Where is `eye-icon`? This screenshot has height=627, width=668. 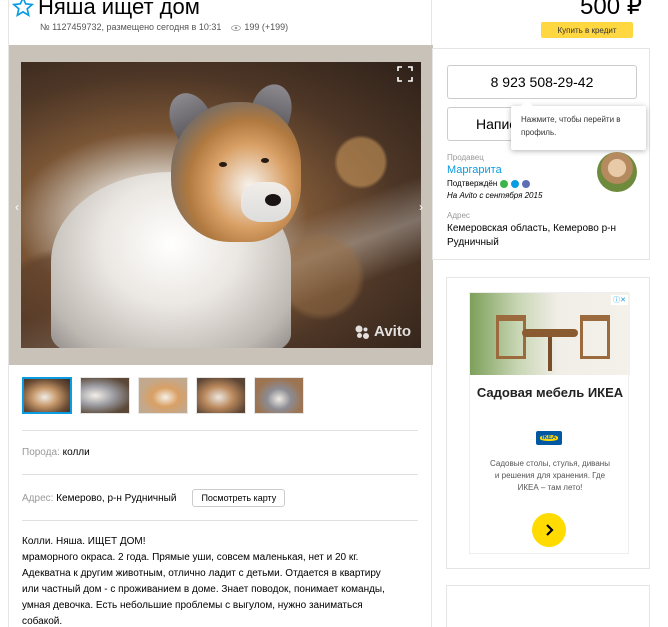
eye-icon is located at coordinates (236, 27).